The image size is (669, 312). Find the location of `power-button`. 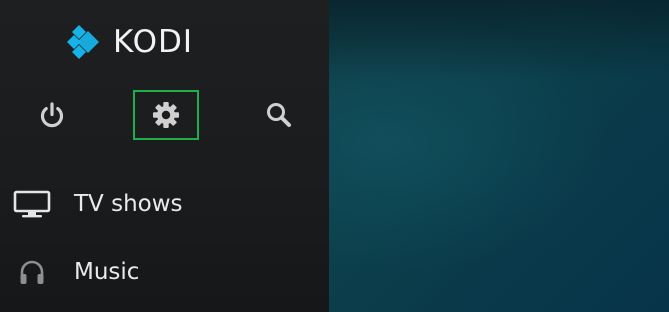

power-button is located at coordinates (52, 115).